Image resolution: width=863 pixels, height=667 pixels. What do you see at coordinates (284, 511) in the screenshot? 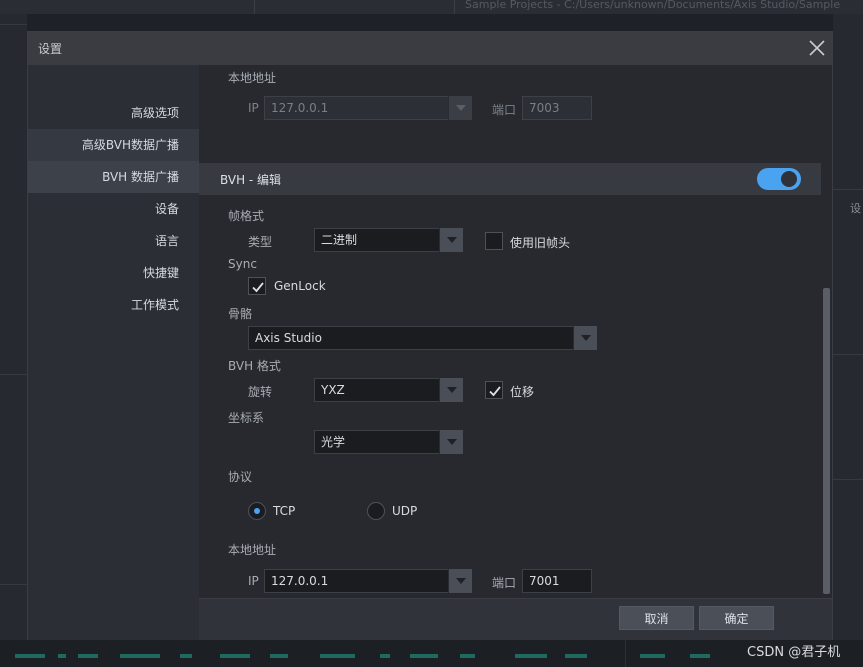
I see `tcp-label: TCP` at bounding box center [284, 511].